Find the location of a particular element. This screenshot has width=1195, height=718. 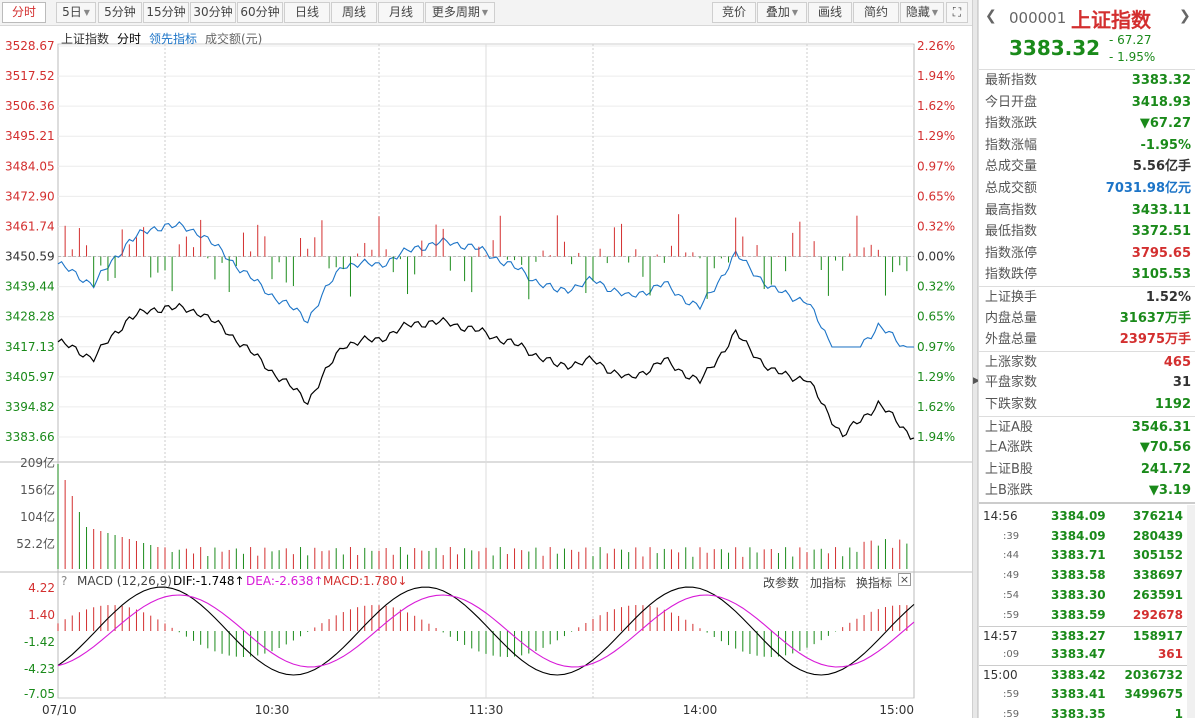

question-icon: ? is located at coordinates (64, 581).